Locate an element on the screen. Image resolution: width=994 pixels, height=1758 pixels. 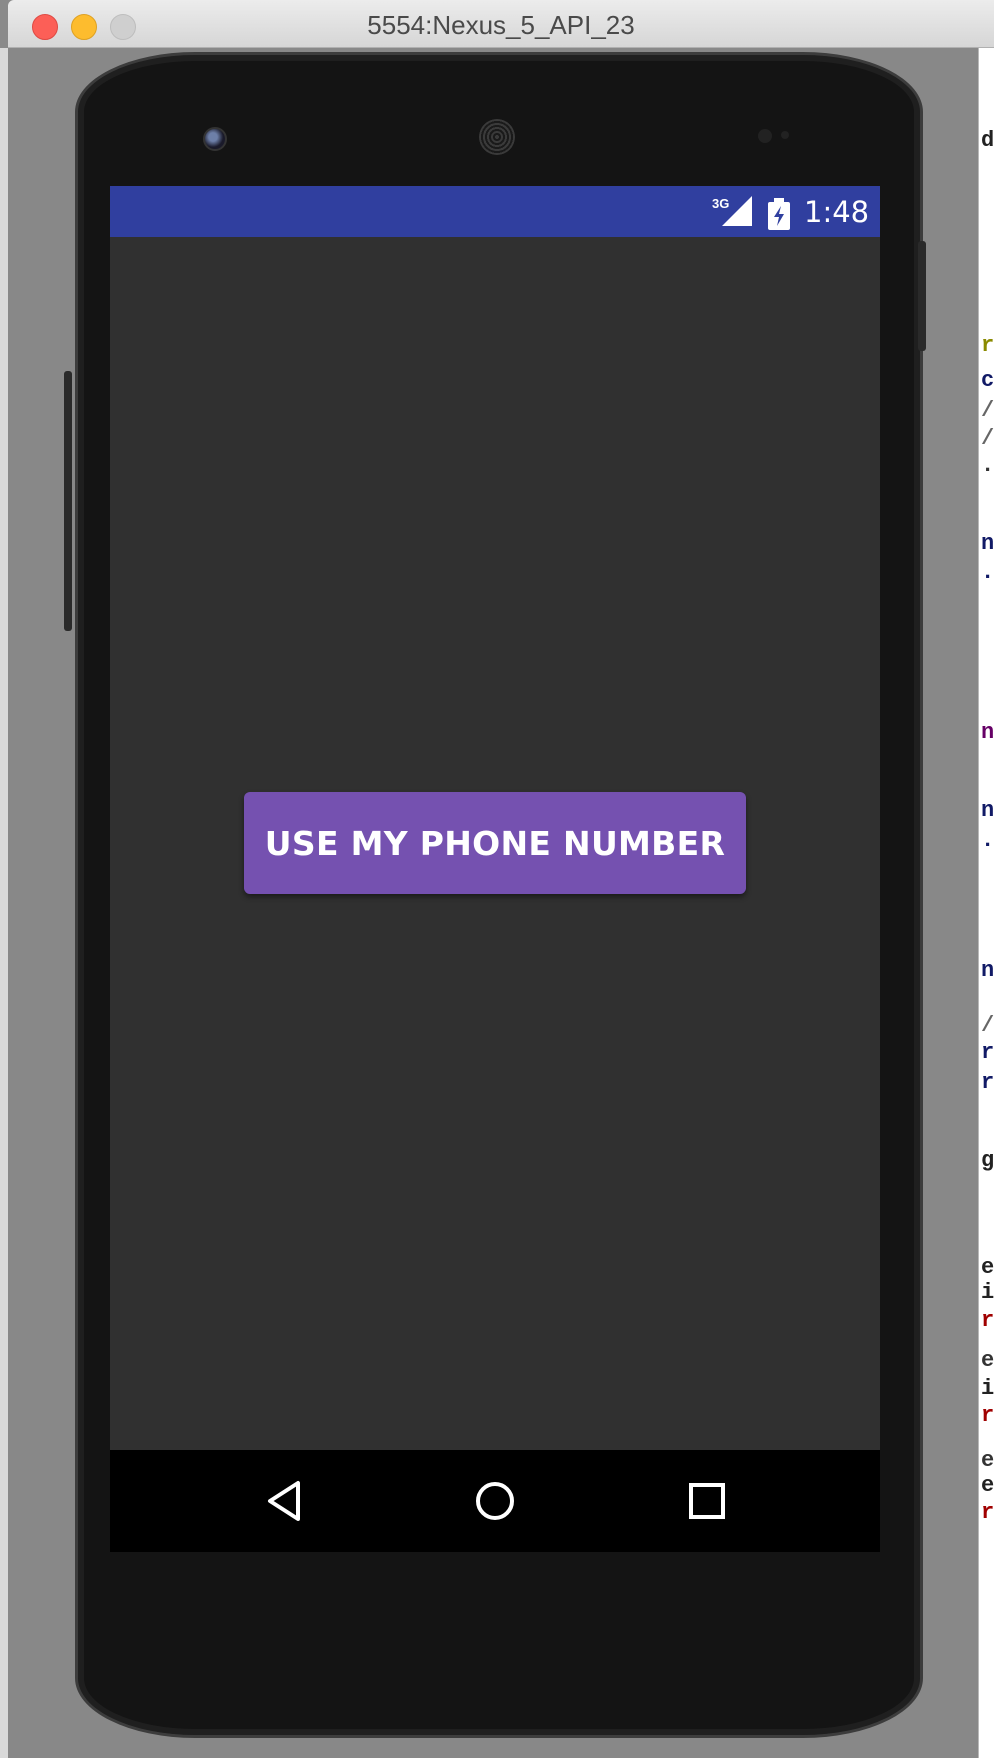
code-line: nF is located at coordinates (987, 732).